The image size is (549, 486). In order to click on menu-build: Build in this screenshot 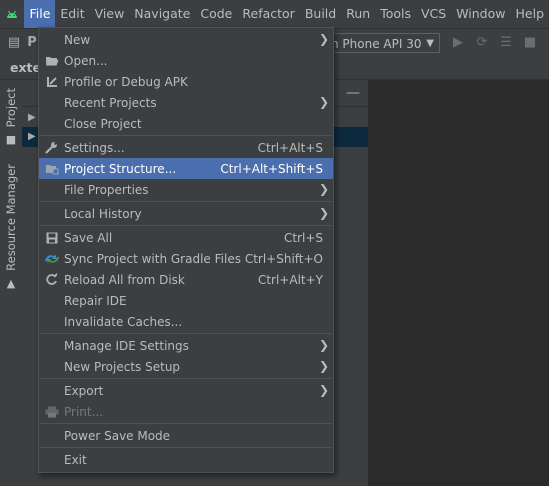, I will do `click(320, 14)`.